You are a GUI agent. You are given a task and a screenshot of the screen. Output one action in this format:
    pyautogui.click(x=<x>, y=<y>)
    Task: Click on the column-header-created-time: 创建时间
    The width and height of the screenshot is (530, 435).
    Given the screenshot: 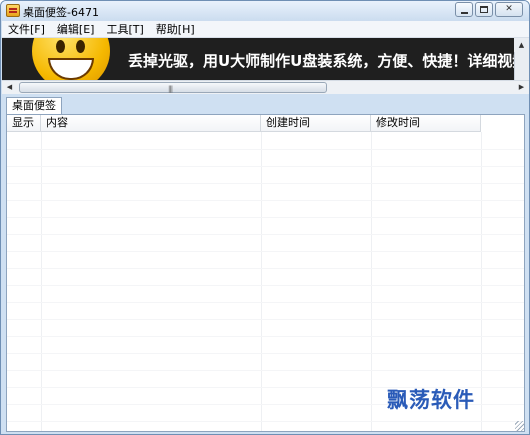 What is the action you would take?
    pyautogui.click(x=316, y=123)
    